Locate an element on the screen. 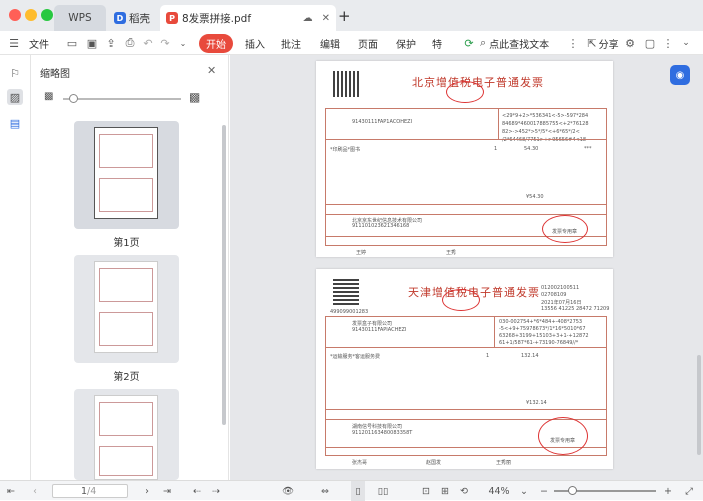 The image size is (703, 501). docer-icon: D is located at coordinates (120, 18).